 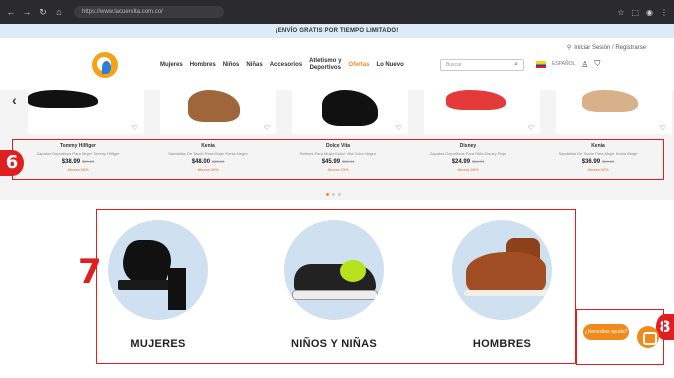 What do you see at coordinates (620, 12) in the screenshot?
I see `star-icon: ☆` at bounding box center [620, 12].